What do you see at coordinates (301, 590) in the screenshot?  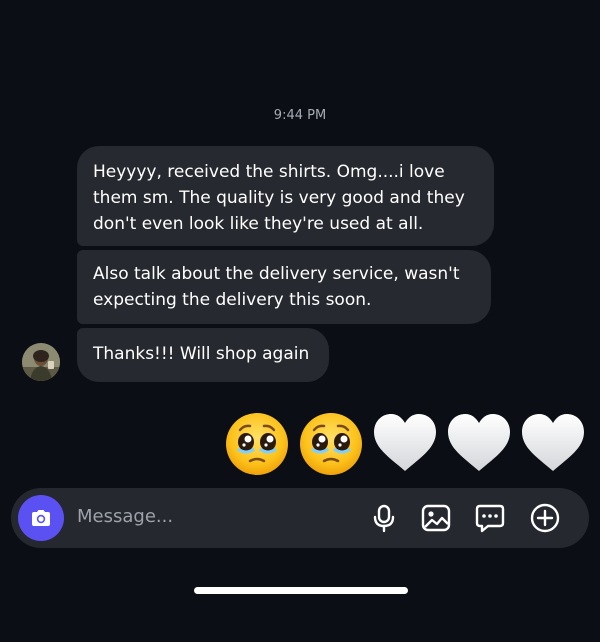 I see `home-indicator` at bounding box center [301, 590].